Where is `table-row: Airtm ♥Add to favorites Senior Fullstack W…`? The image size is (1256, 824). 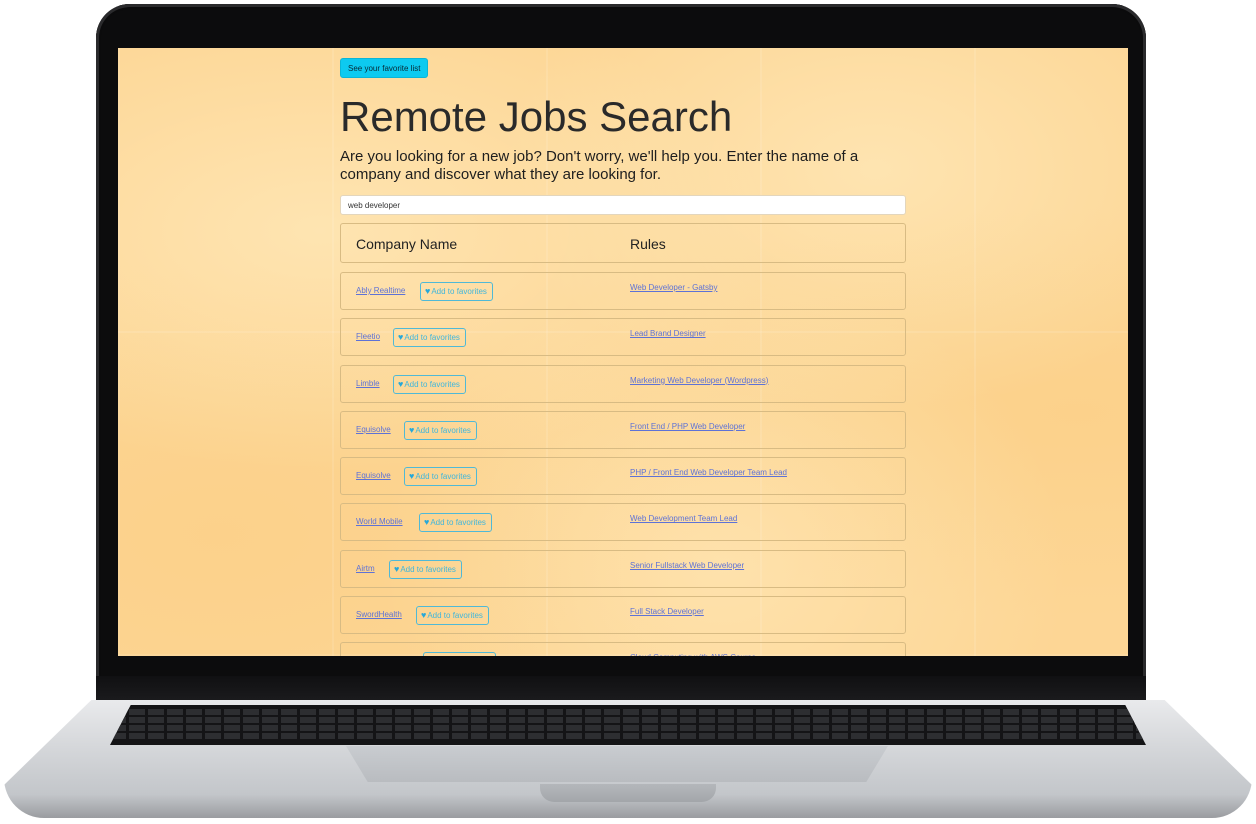 table-row: Airtm ♥Add to favorites Senior Fullstack W… is located at coordinates (623, 568).